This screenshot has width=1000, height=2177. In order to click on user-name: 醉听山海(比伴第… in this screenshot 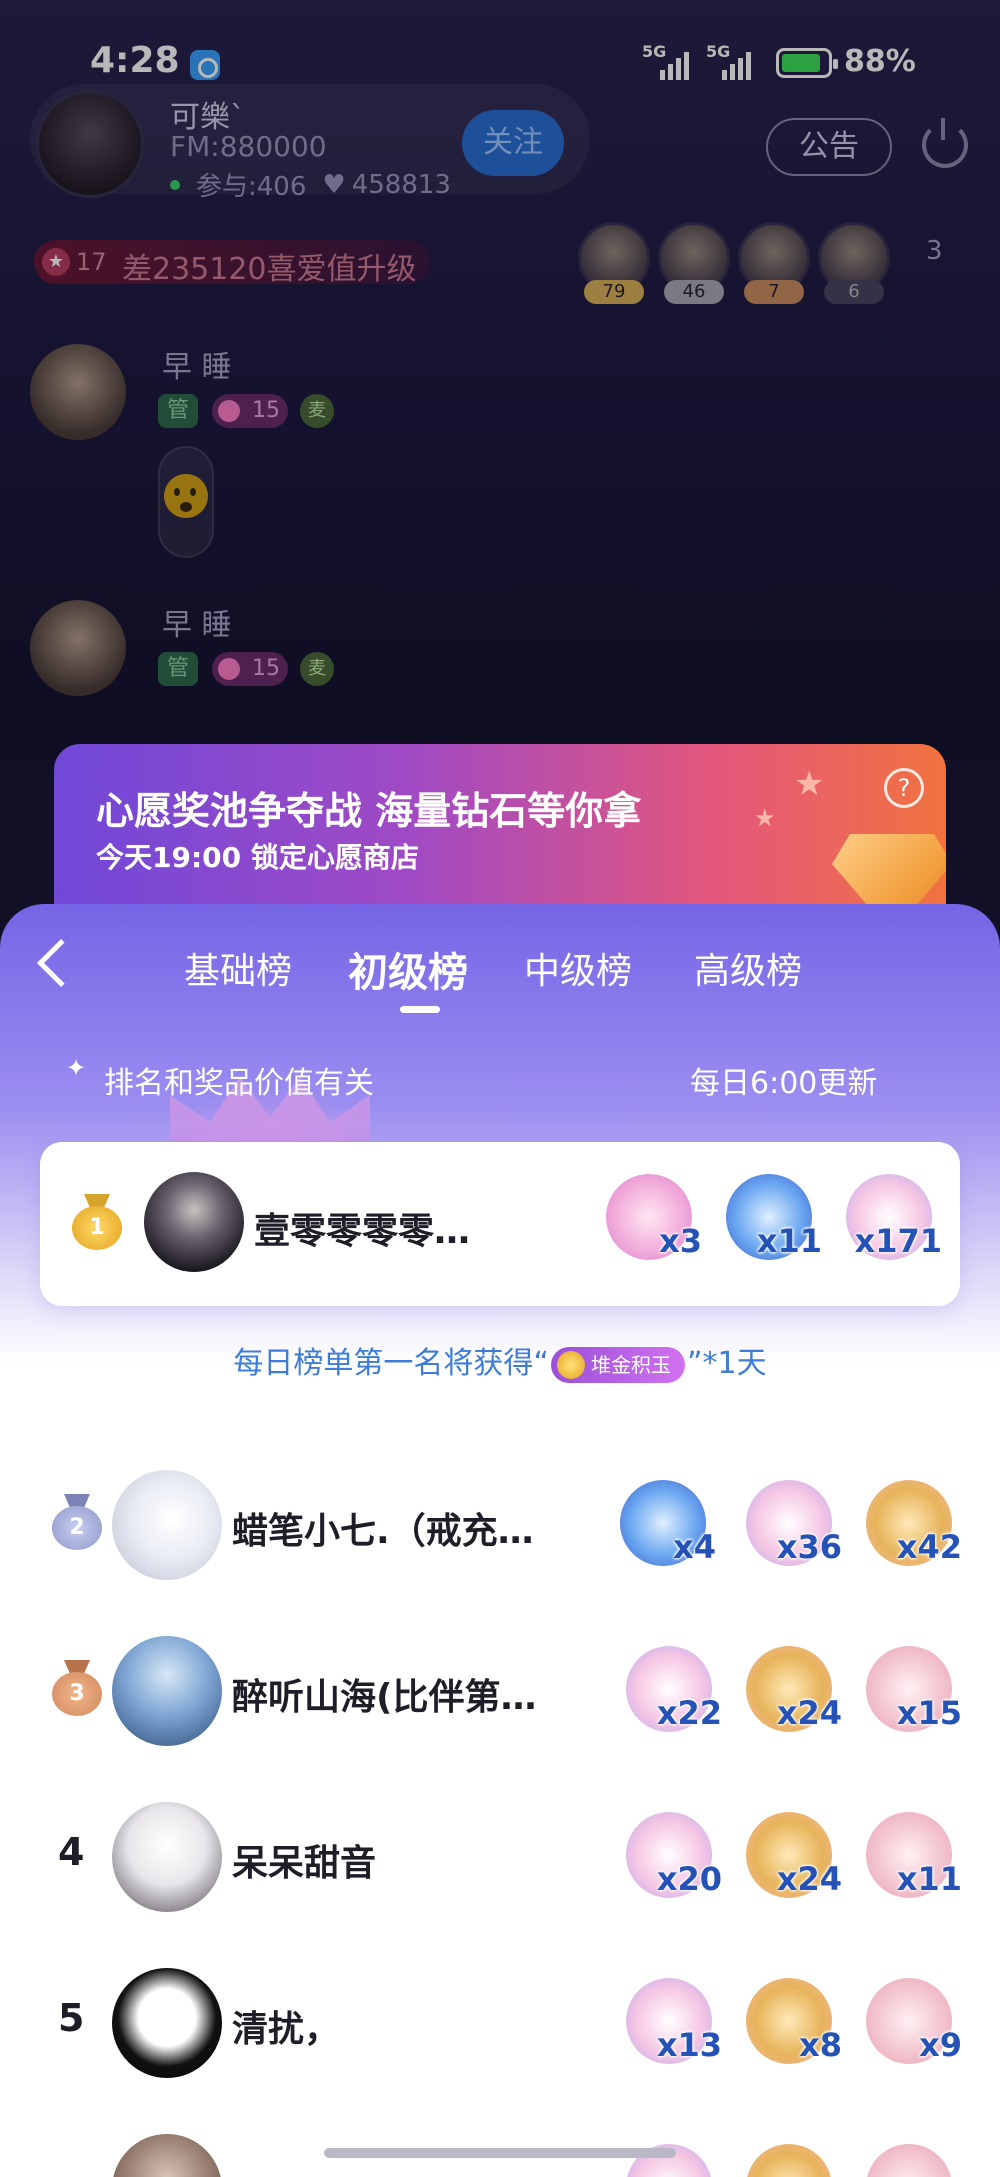, I will do `click(384, 1697)`.